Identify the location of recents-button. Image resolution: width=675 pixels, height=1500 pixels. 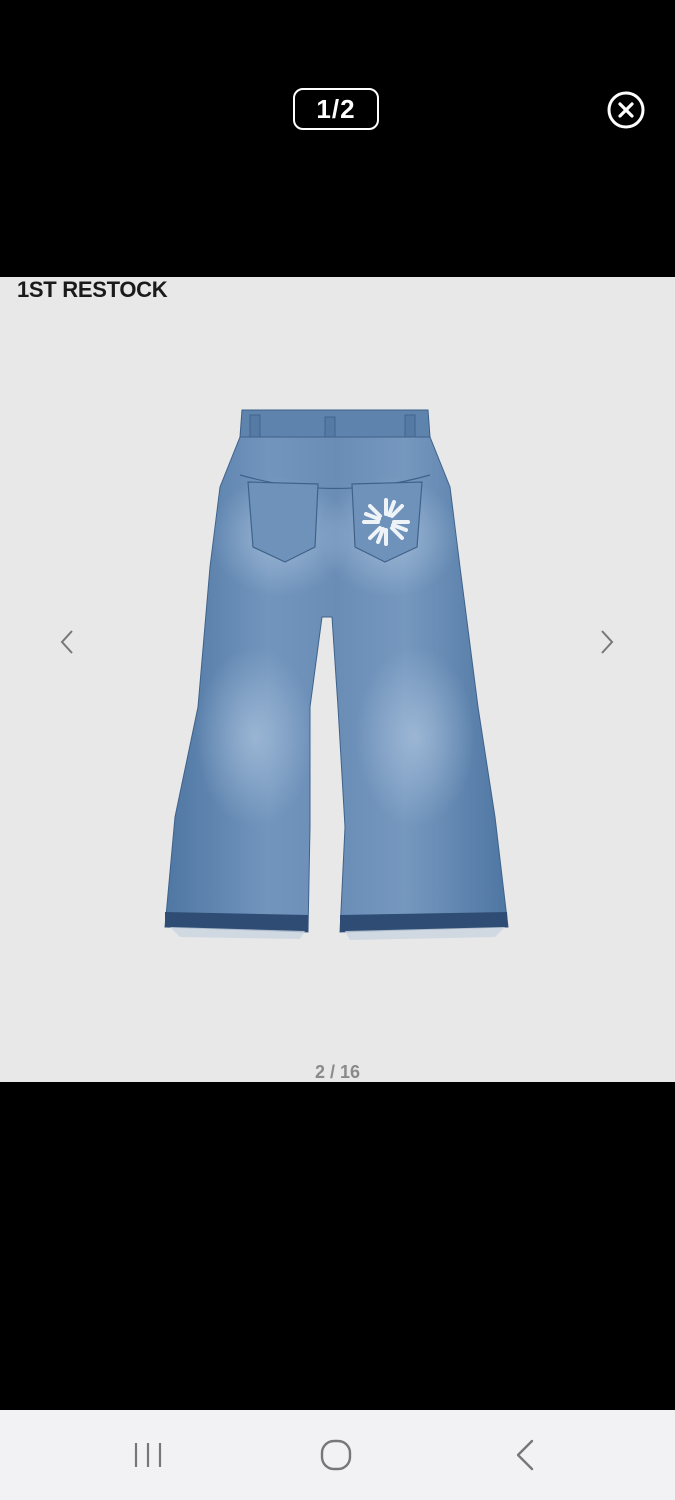
(148, 1455).